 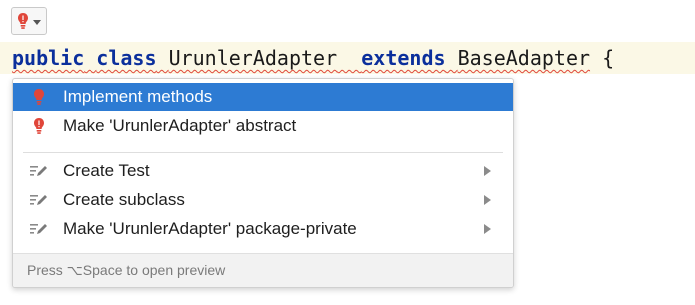 I want to click on code-keyword-public: public, so click(x=48, y=58).